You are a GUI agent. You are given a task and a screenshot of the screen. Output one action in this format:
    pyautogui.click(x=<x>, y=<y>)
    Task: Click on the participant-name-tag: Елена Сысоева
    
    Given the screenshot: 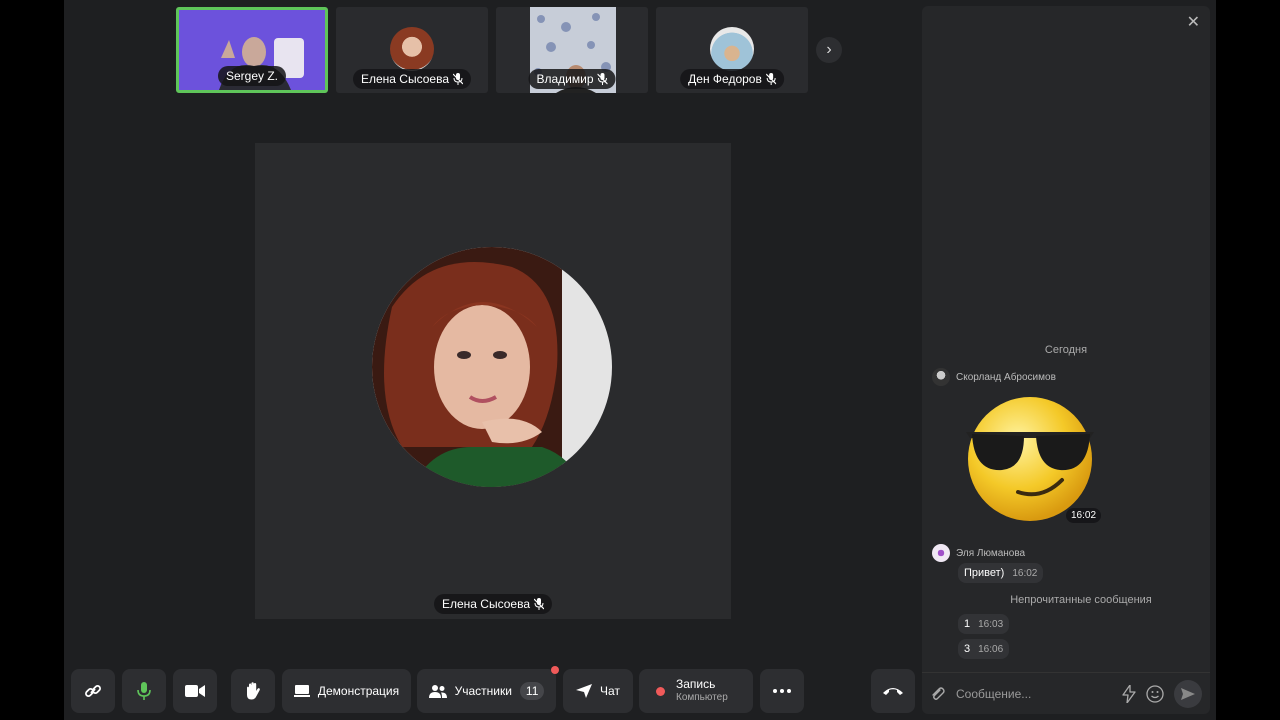 What is the action you would take?
    pyautogui.click(x=412, y=79)
    